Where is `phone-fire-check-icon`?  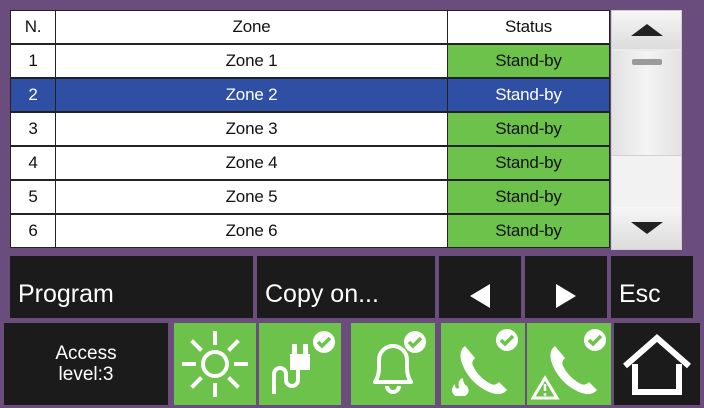 phone-fire-check-icon is located at coordinates (485, 362).